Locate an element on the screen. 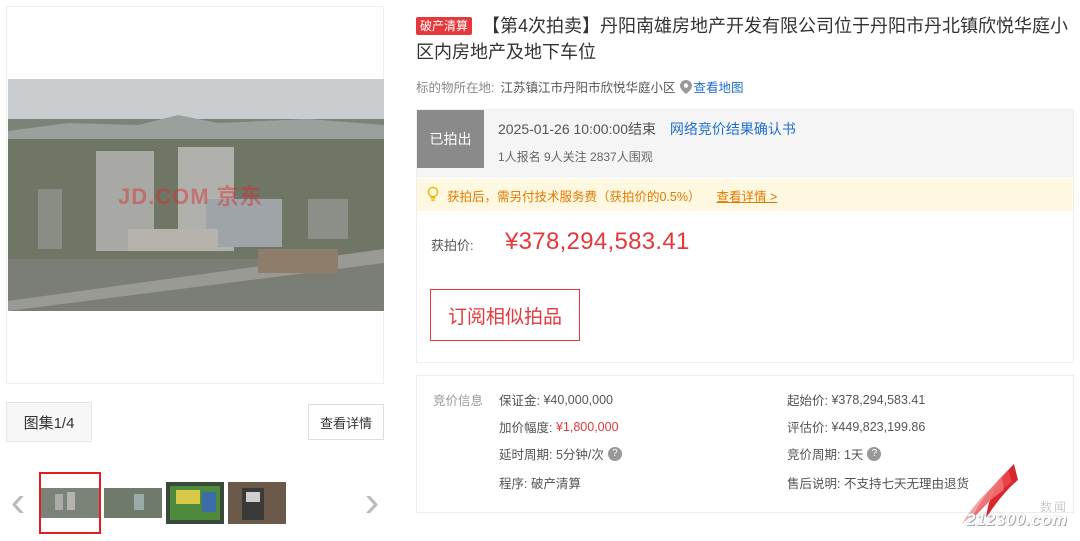 Image resolution: width=1080 pixels, height=541 pixels. aftersale-row: 售后说明: 不支持七天无理由退货 is located at coordinates (878, 482).